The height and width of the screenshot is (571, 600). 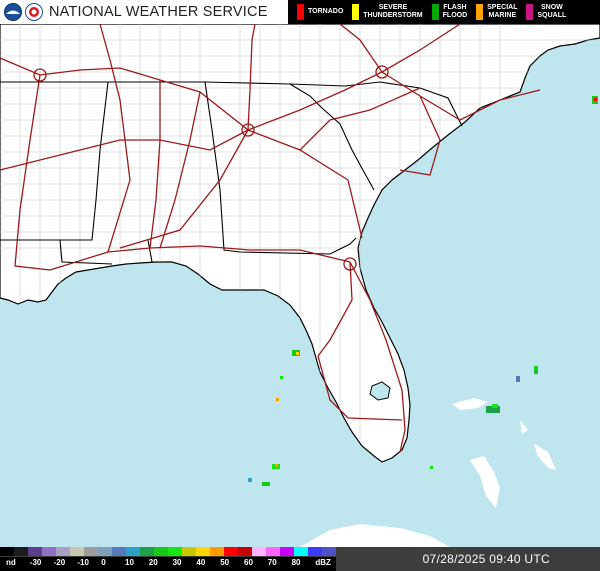 I want to click on legend-label: SNOW SQUALL, so click(x=552, y=11).